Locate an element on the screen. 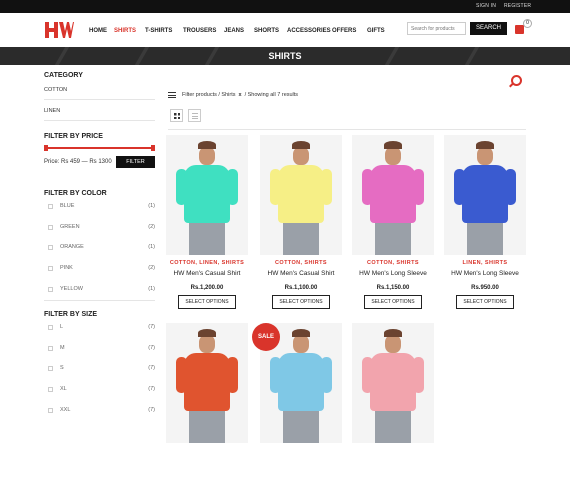  filter-label: XXL is located at coordinates (65, 410).